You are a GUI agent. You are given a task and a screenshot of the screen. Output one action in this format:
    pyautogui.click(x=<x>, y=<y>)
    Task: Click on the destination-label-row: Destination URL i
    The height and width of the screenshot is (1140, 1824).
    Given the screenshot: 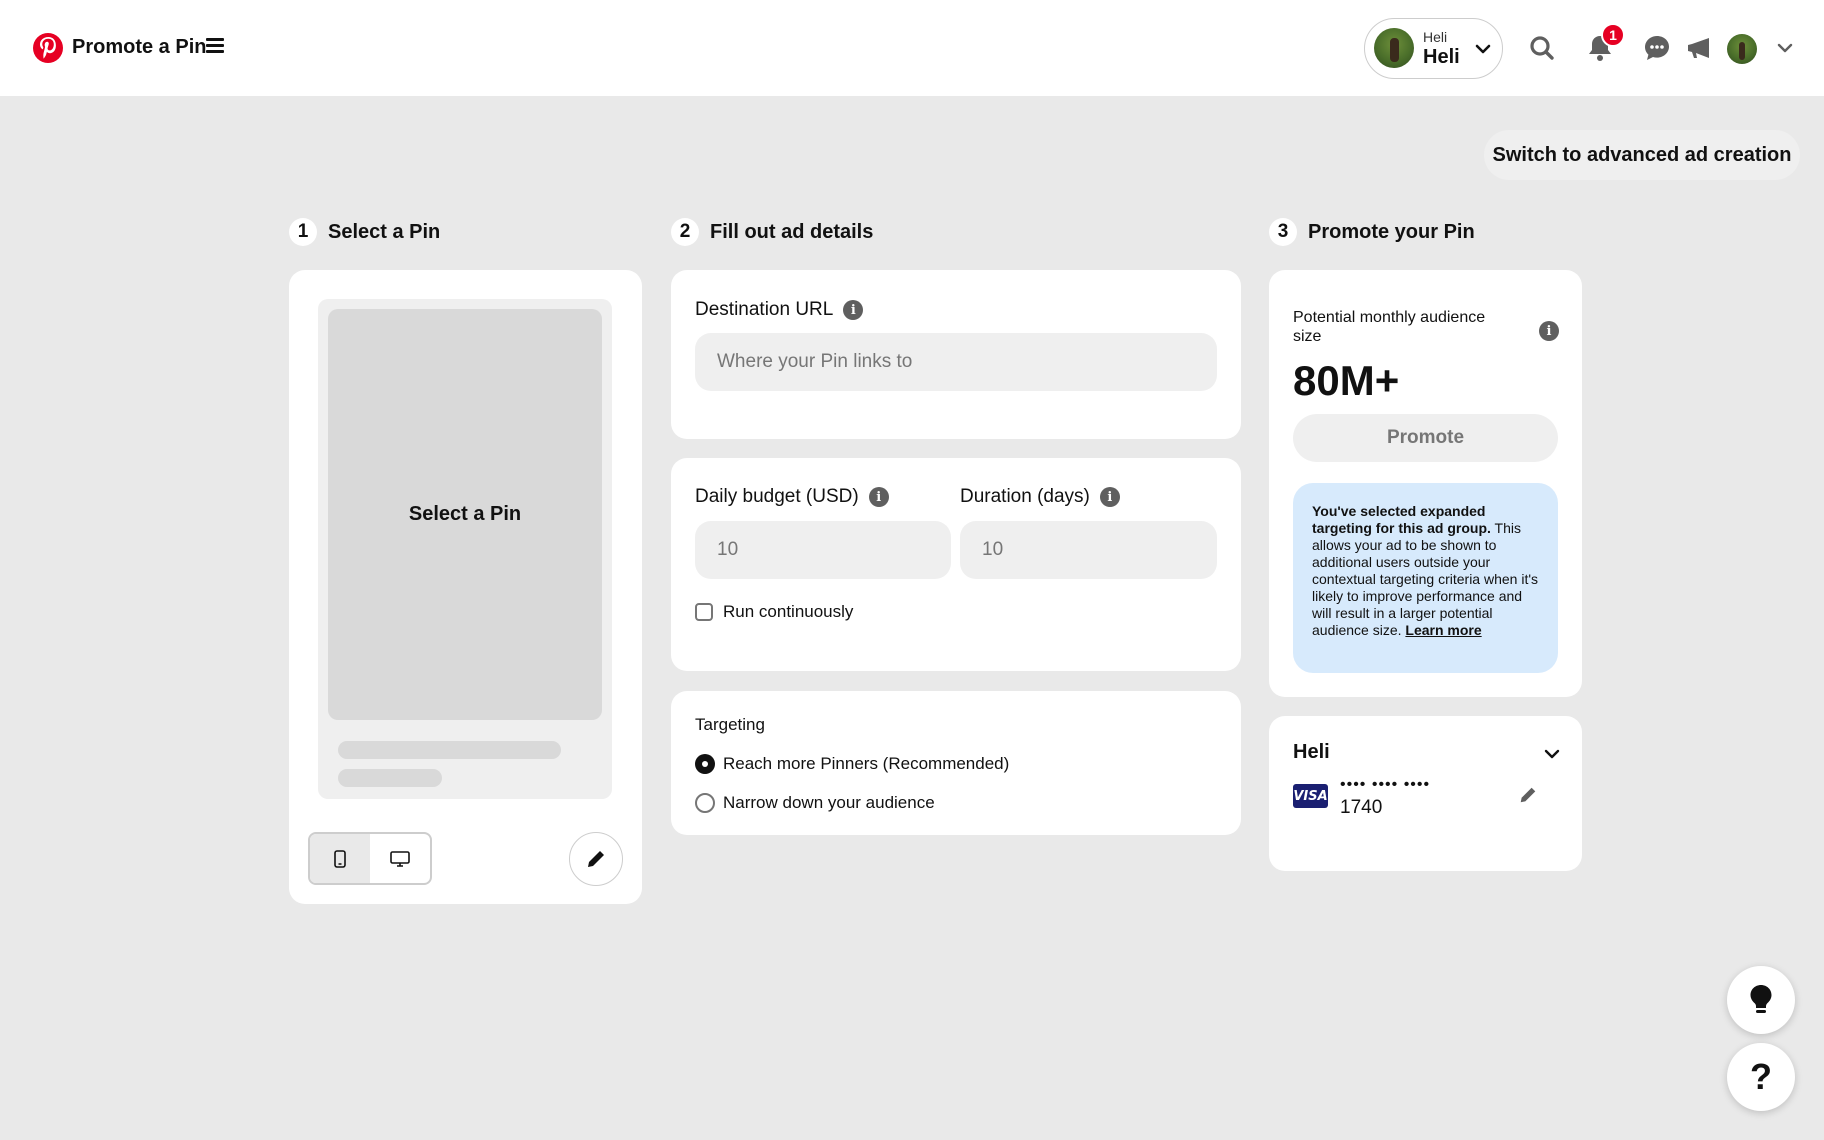 What is the action you would take?
    pyautogui.click(x=779, y=310)
    